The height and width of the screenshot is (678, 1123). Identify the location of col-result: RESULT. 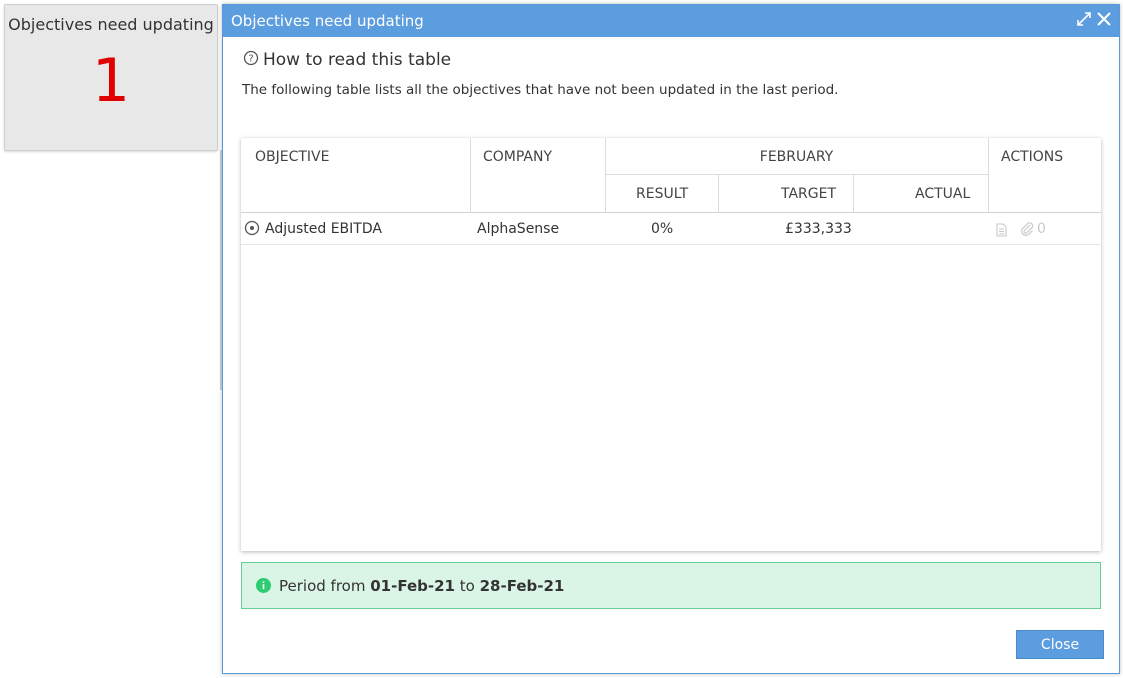
(662, 194).